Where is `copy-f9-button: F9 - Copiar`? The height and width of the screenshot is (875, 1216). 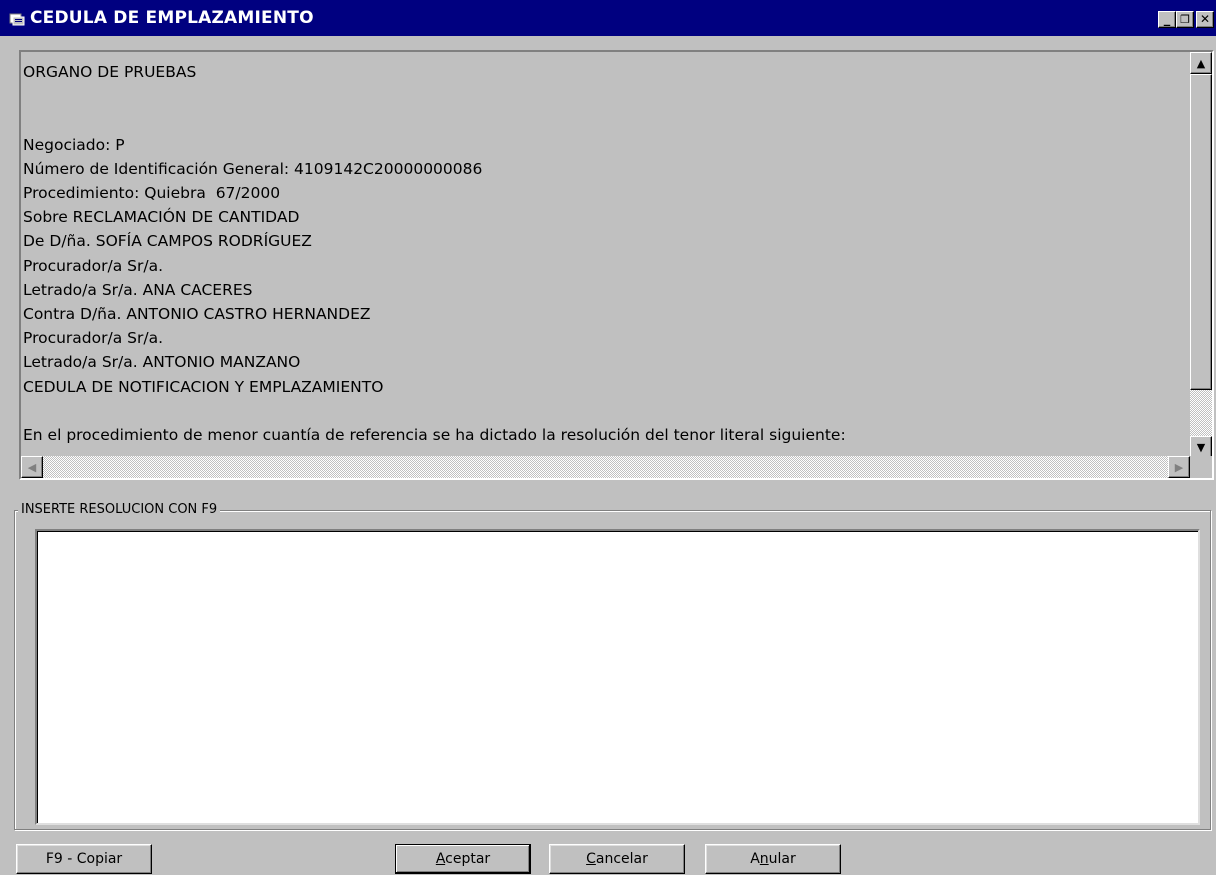
copy-f9-button: F9 - Copiar is located at coordinates (84, 859).